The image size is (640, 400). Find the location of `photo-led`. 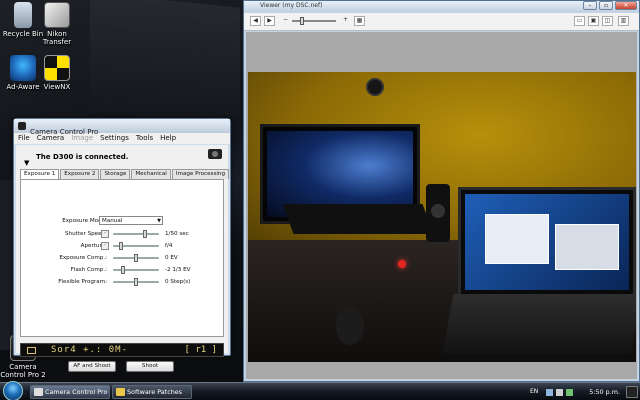

photo-led is located at coordinates (402, 264).